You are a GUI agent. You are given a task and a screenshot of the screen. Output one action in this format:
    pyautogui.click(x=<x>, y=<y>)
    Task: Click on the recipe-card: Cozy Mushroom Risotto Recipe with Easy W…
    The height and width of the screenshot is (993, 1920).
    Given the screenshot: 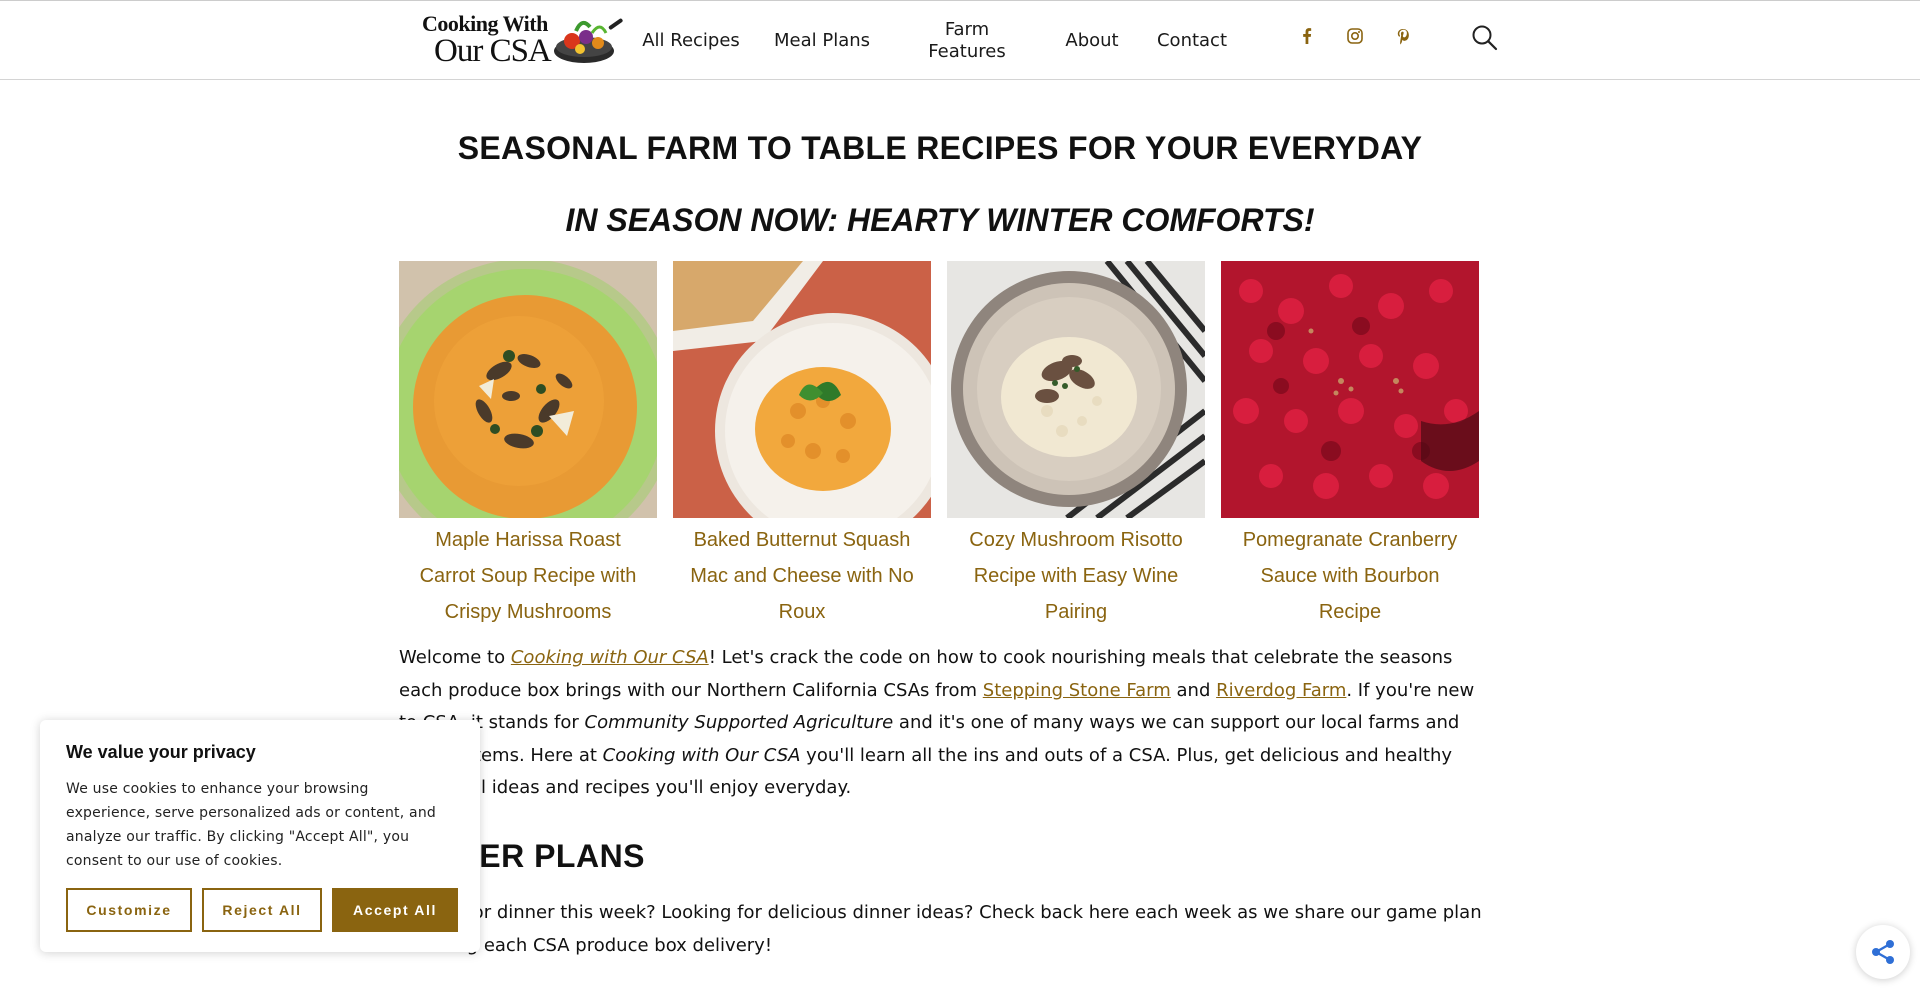 What is the action you would take?
    pyautogui.click(x=1076, y=445)
    